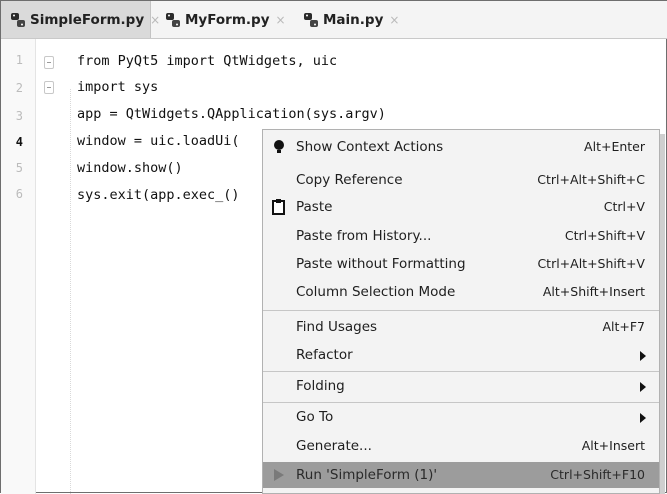  I want to click on menu-item-label: Paste without Formatting, so click(381, 264).